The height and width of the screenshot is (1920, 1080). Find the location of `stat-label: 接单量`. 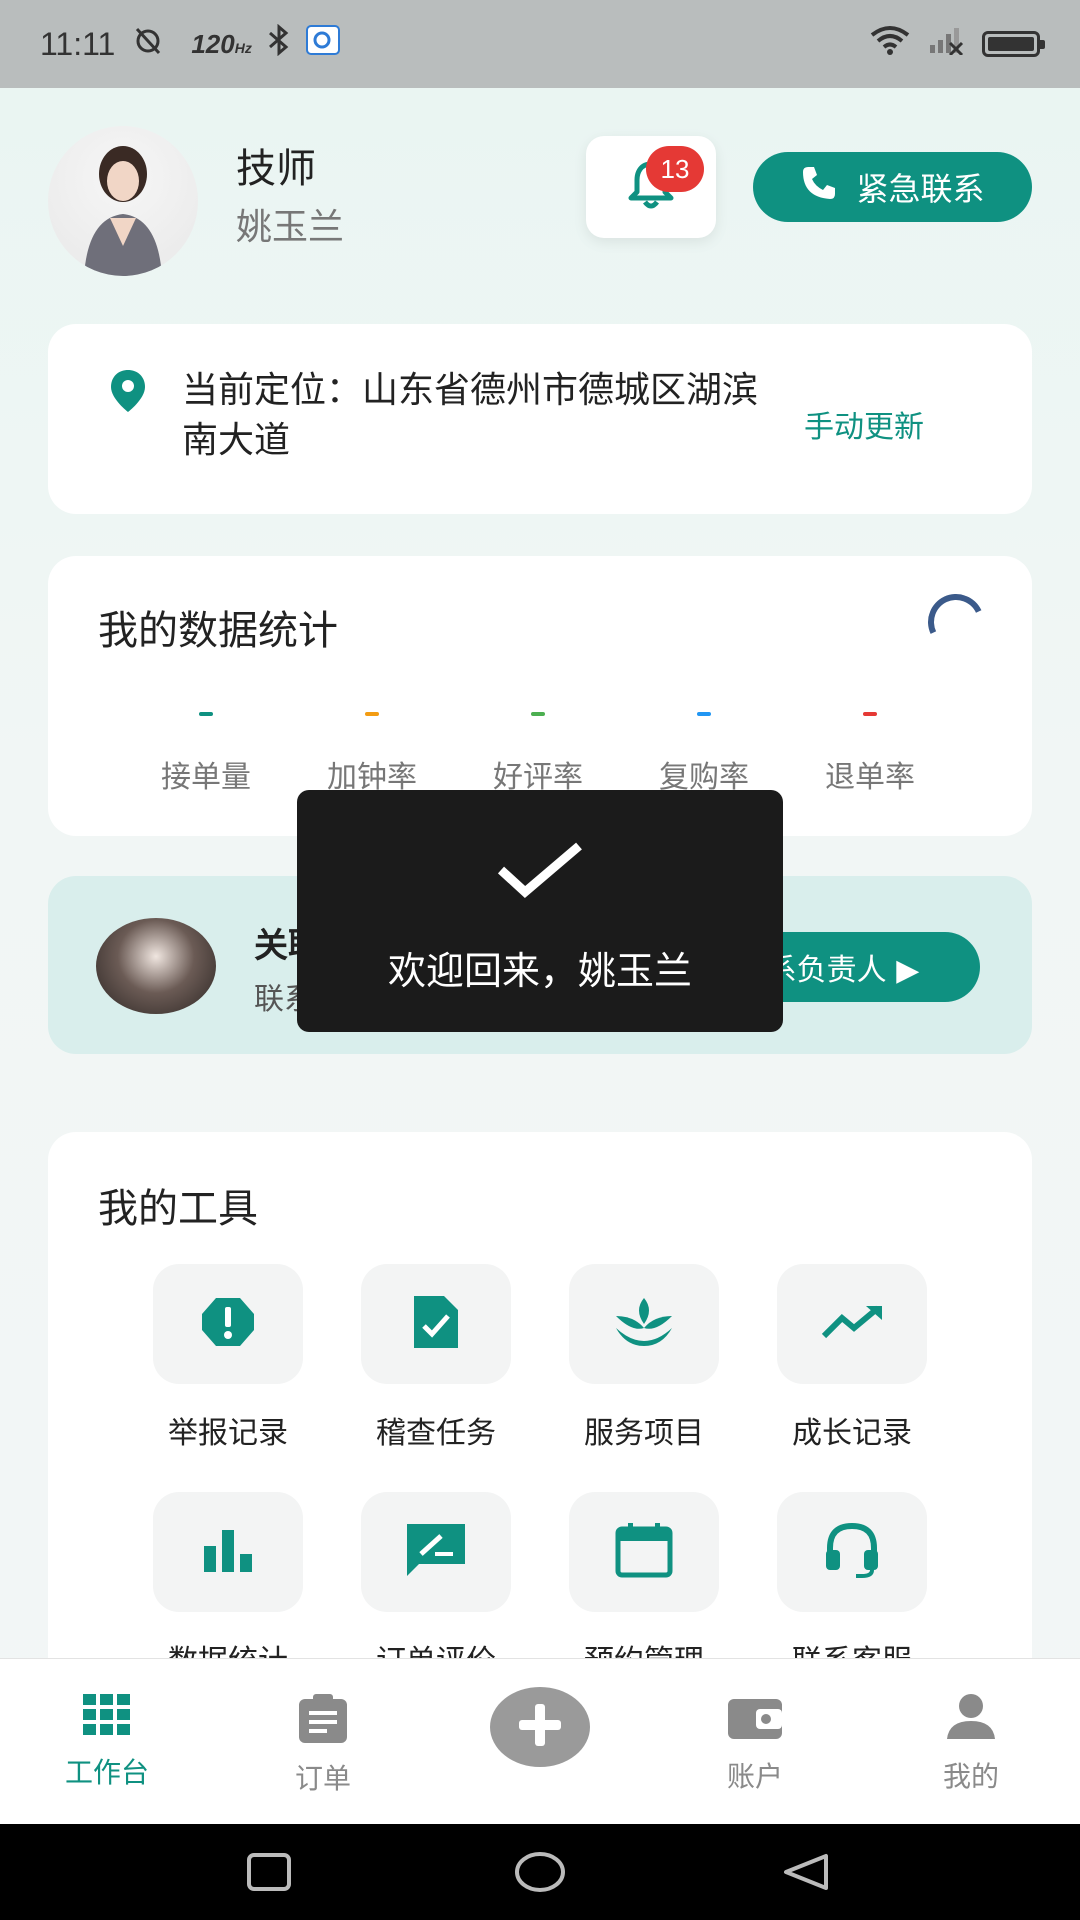

stat-label: 接单量 is located at coordinates (206, 777).